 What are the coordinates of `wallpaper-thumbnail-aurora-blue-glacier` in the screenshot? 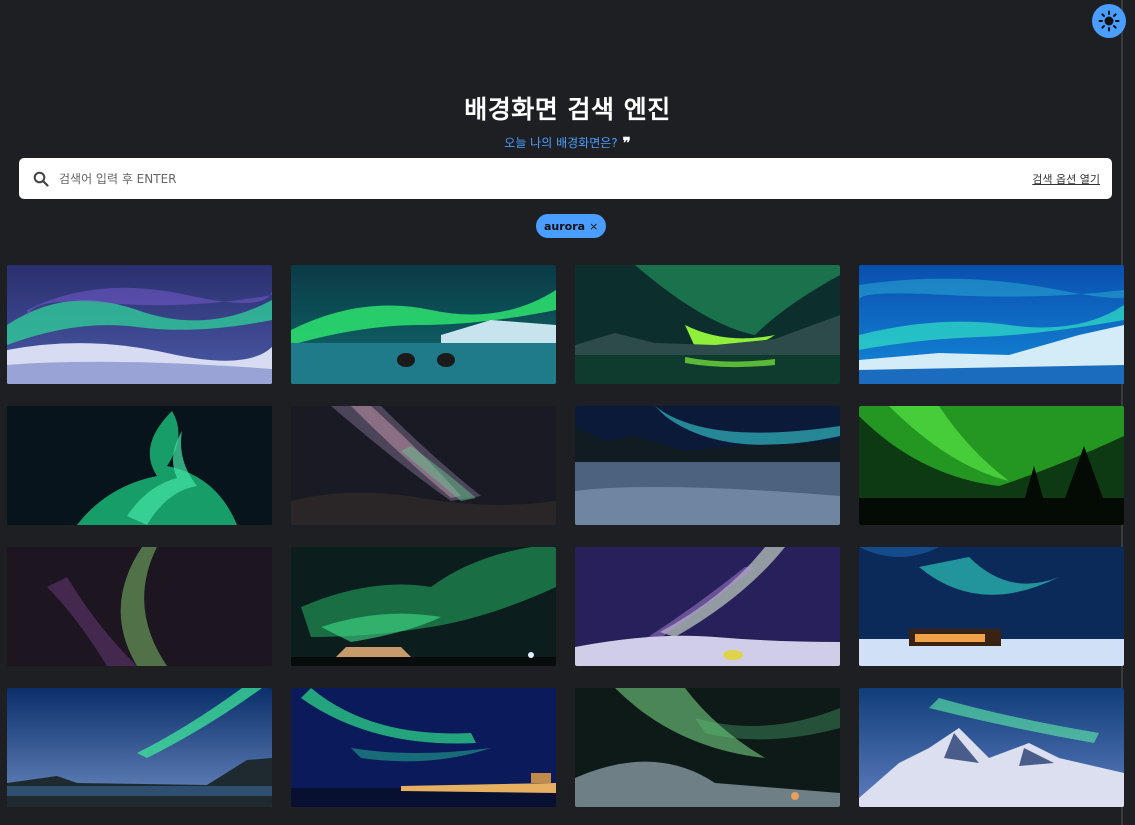 It's located at (991, 324).